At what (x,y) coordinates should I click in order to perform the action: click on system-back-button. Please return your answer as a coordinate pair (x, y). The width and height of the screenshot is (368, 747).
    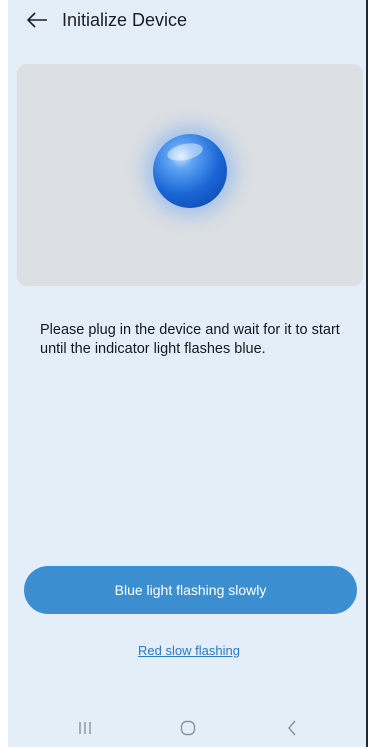
    Looking at the image, I should click on (292, 728).